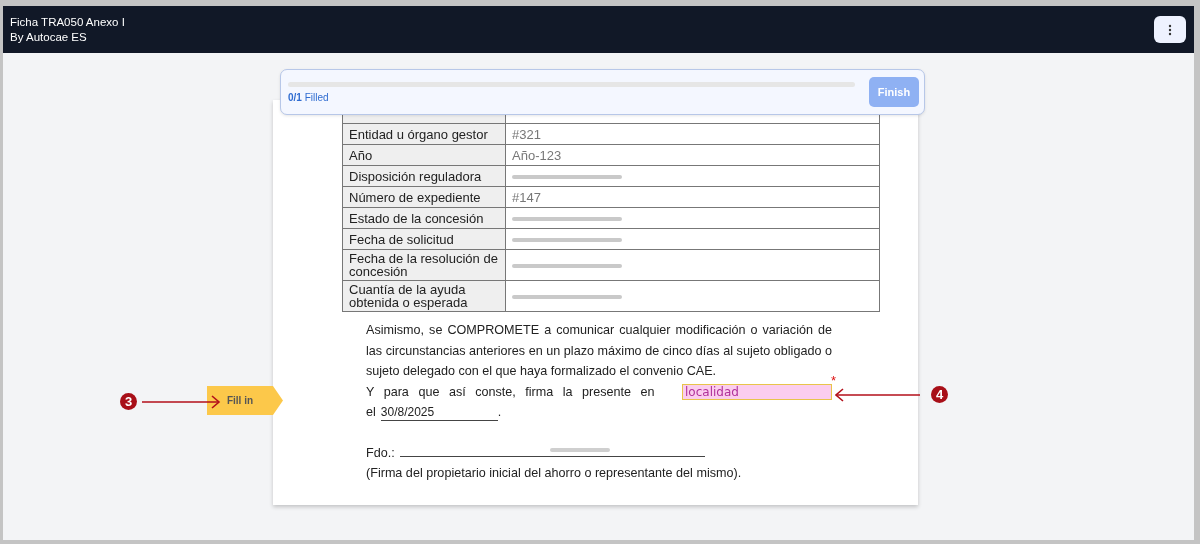 This screenshot has width=1200, height=544. Describe the element at coordinates (424, 176) in the screenshot. I see `table-cell: Disposición reguladora` at that location.